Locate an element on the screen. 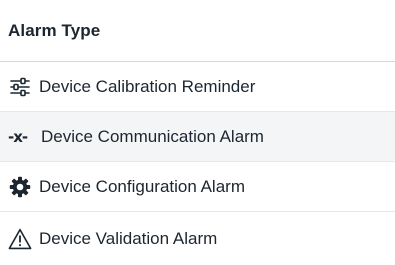 Image resolution: width=395 pixels, height=265 pixels. communication-loss-icon: -x- is located at coordinates (18, 136).